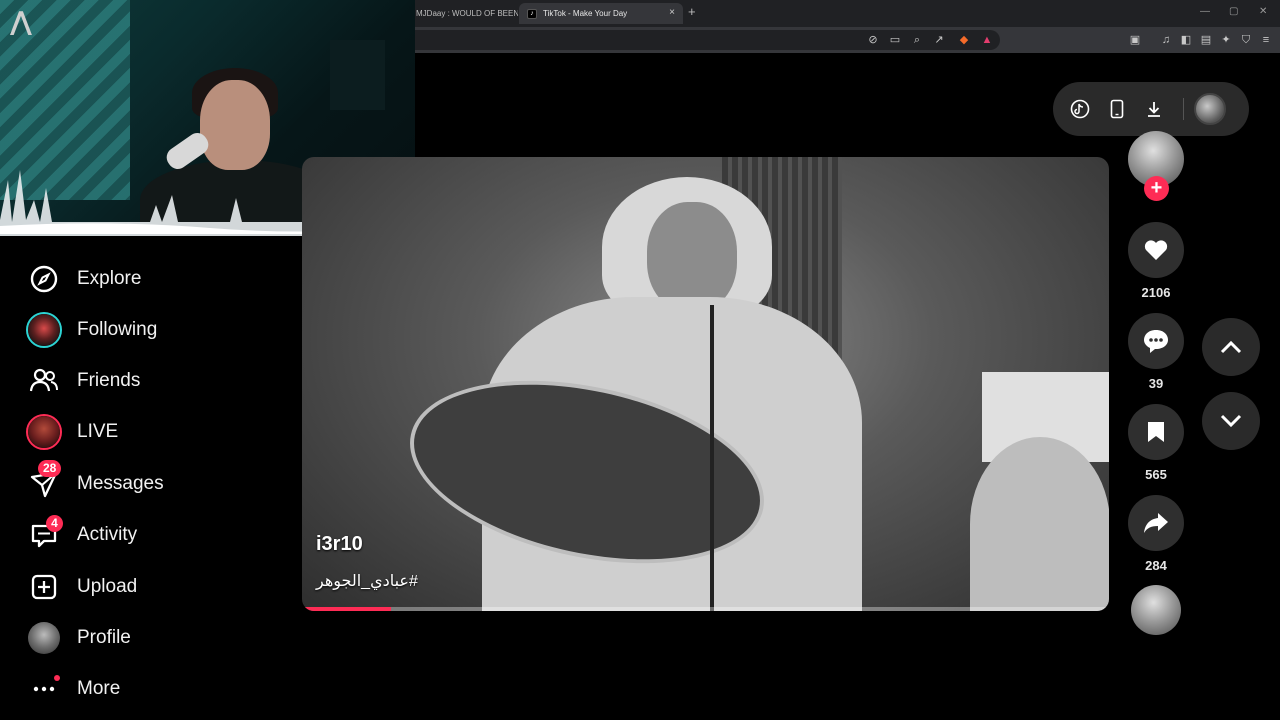 This screenshot has width=1280, height=720. I want to click on video-face, so click(692, 257).